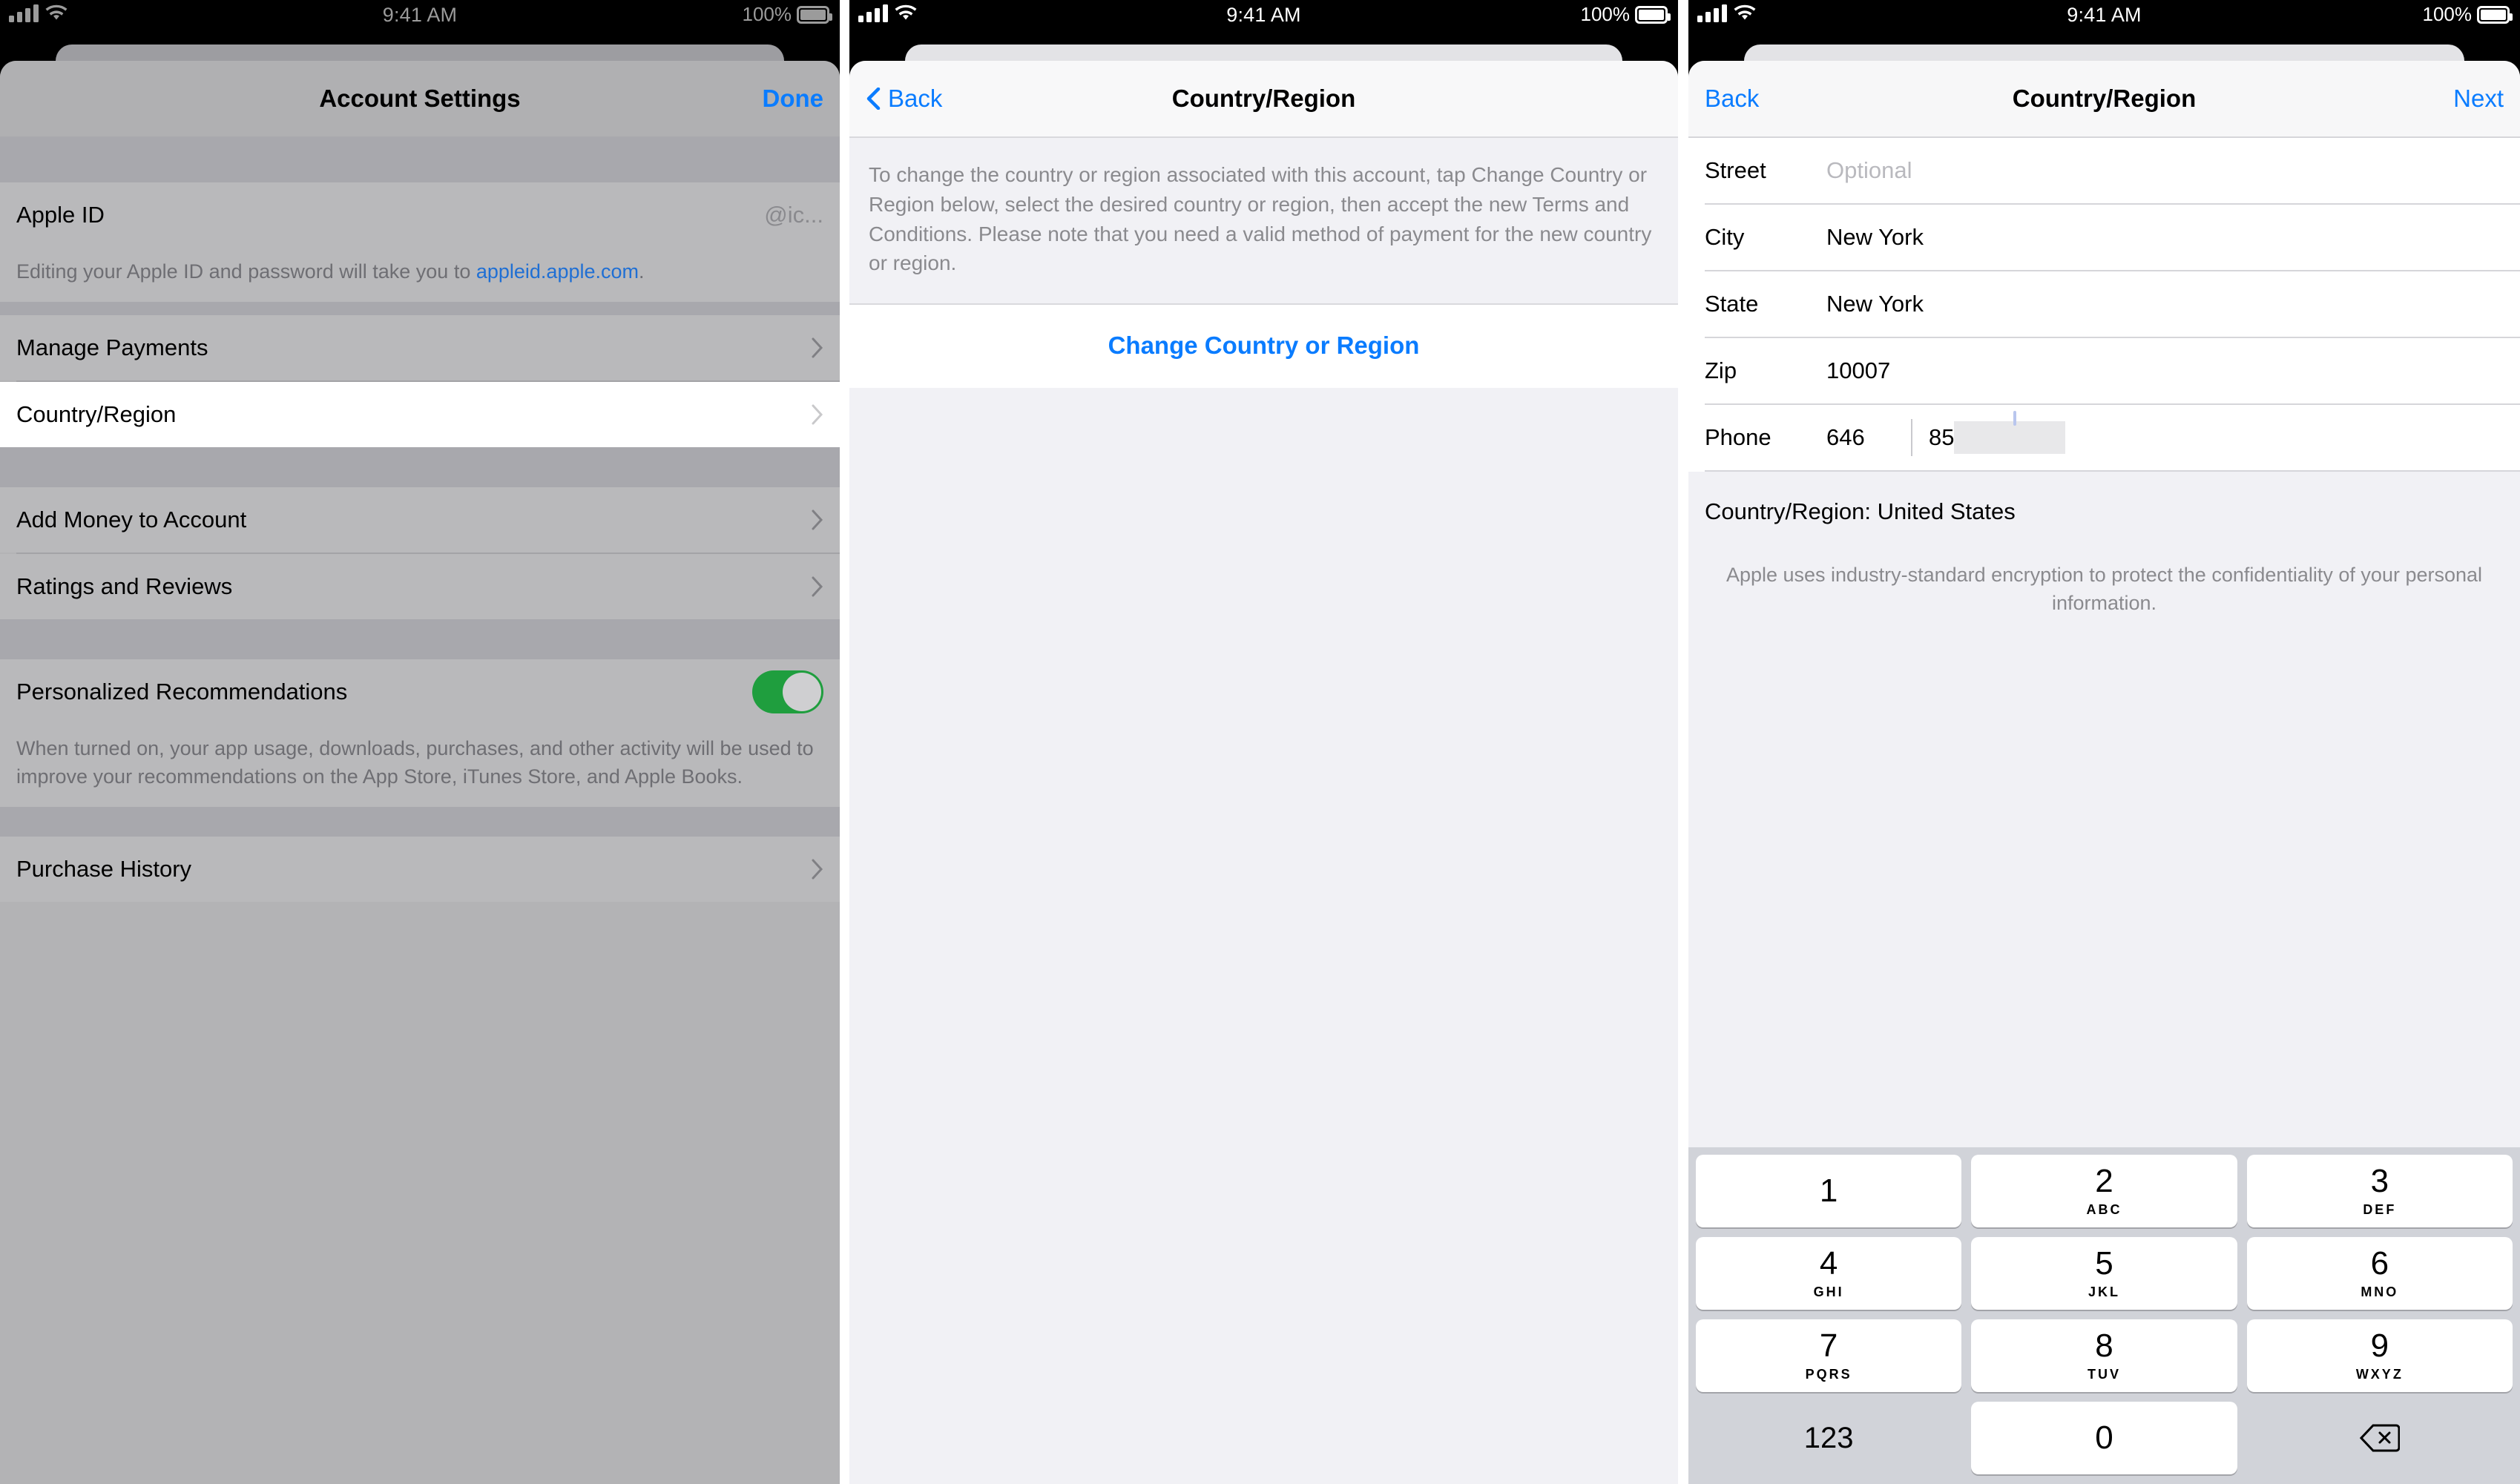 The height and width of the screenshot is (1484, 2520). What do you see at coordinates (1738, 437) in the screenshot?
I see `field-label-phone: Phone` at bounding box center [1738, 437].